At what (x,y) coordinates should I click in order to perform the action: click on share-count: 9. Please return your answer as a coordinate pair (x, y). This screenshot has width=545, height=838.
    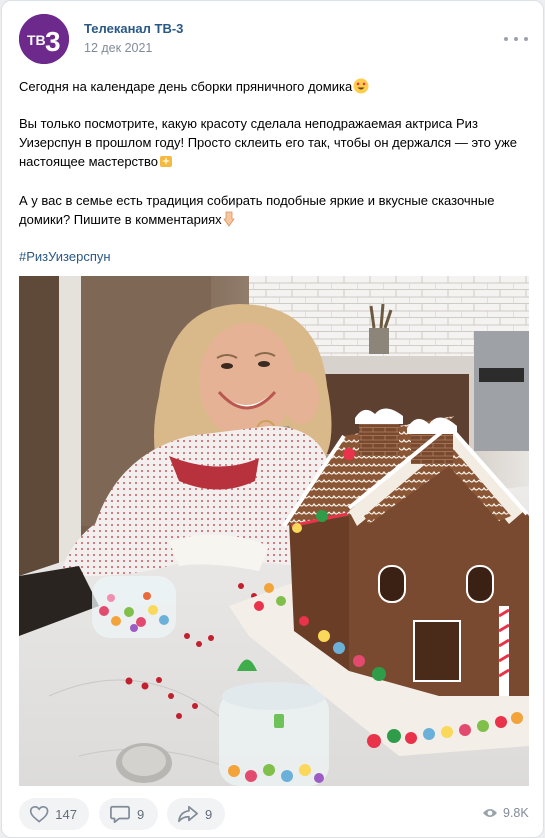
    Looking at the image, I should click on (209, 814).